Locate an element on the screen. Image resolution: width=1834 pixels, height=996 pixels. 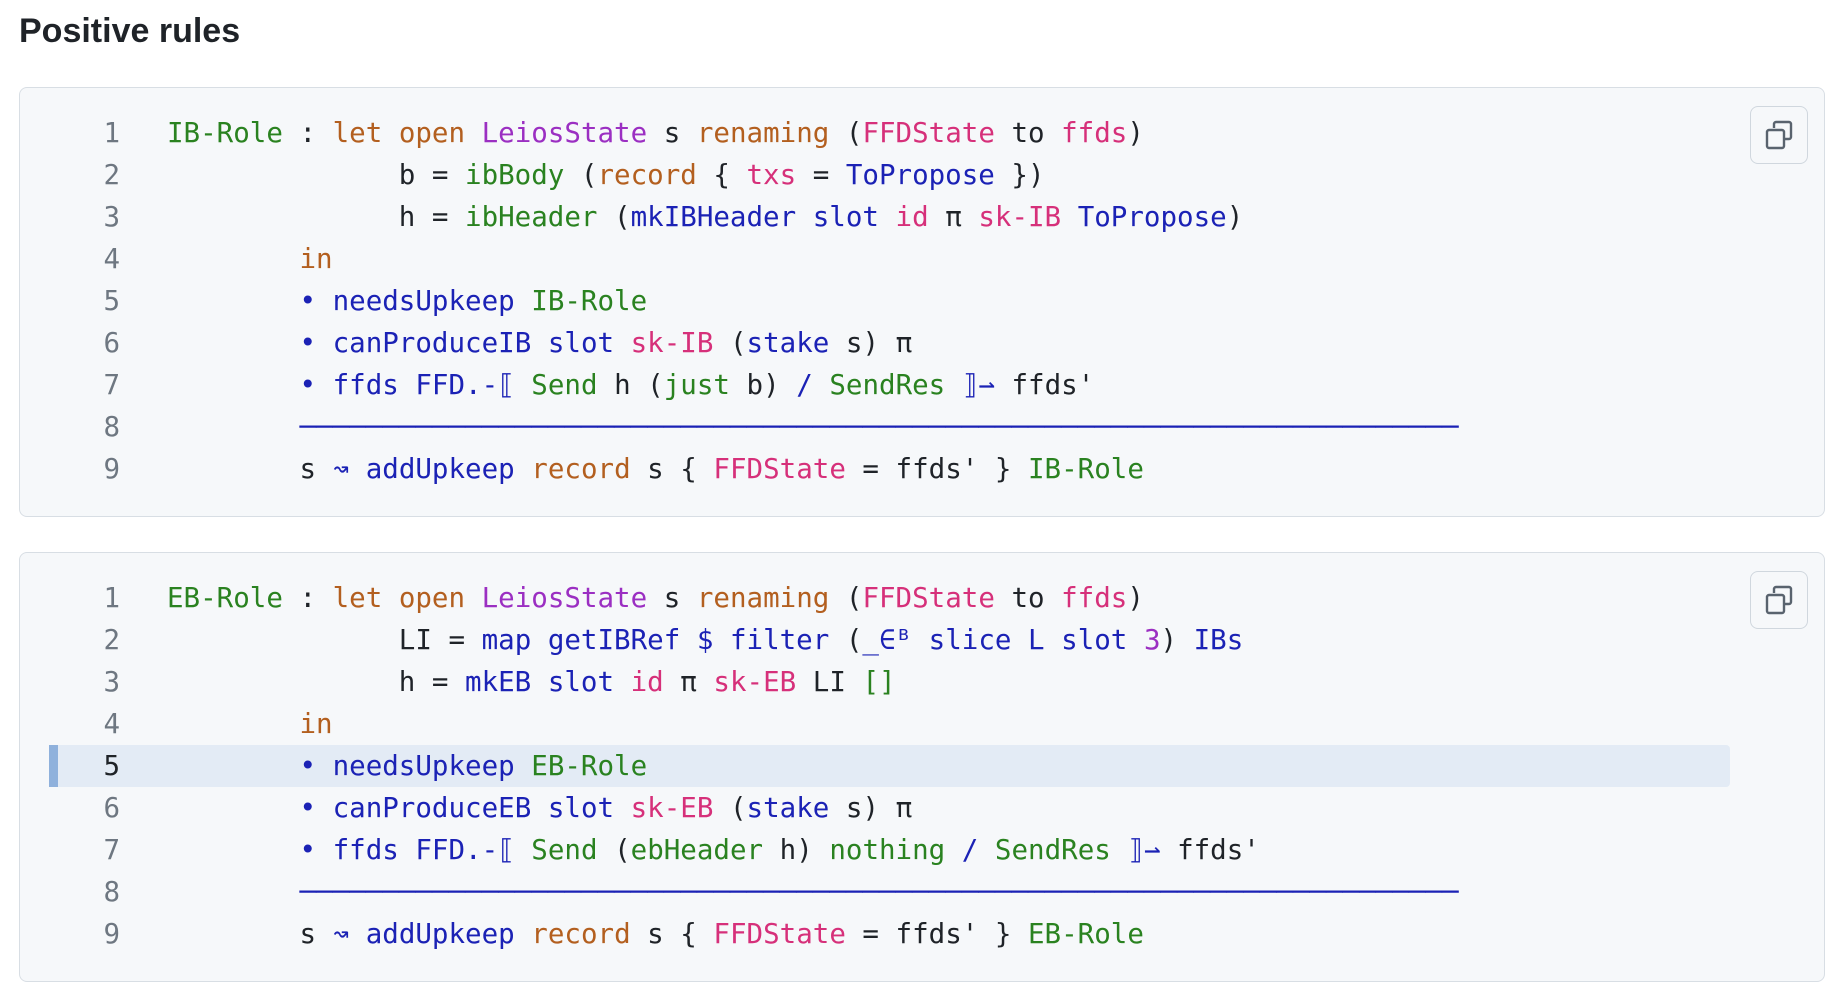
code-token: ⟧⇀ is located at coordinates (978, 385).